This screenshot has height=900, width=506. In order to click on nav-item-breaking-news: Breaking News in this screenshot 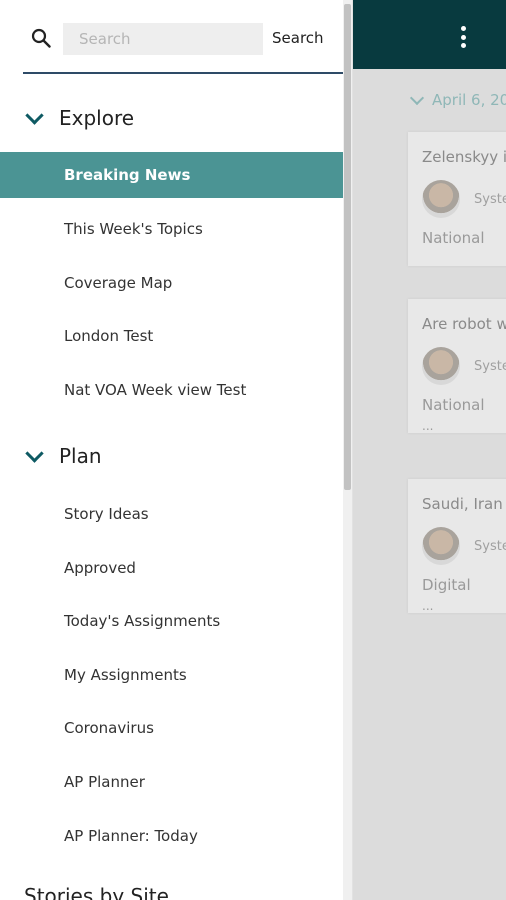, I will do `click(171, 175)`.